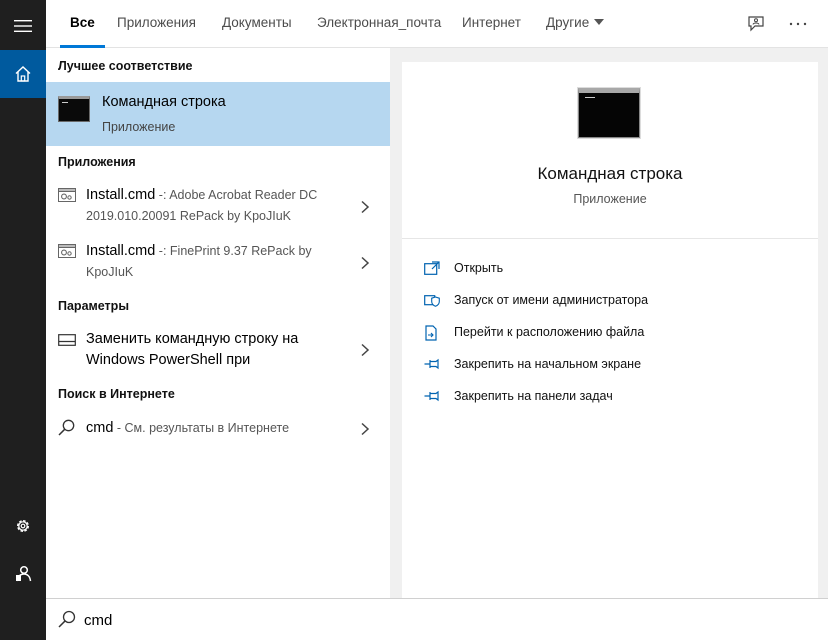 The image size is (828, 640). I want to click on hamburger-menu-icon, so click(23, 26).